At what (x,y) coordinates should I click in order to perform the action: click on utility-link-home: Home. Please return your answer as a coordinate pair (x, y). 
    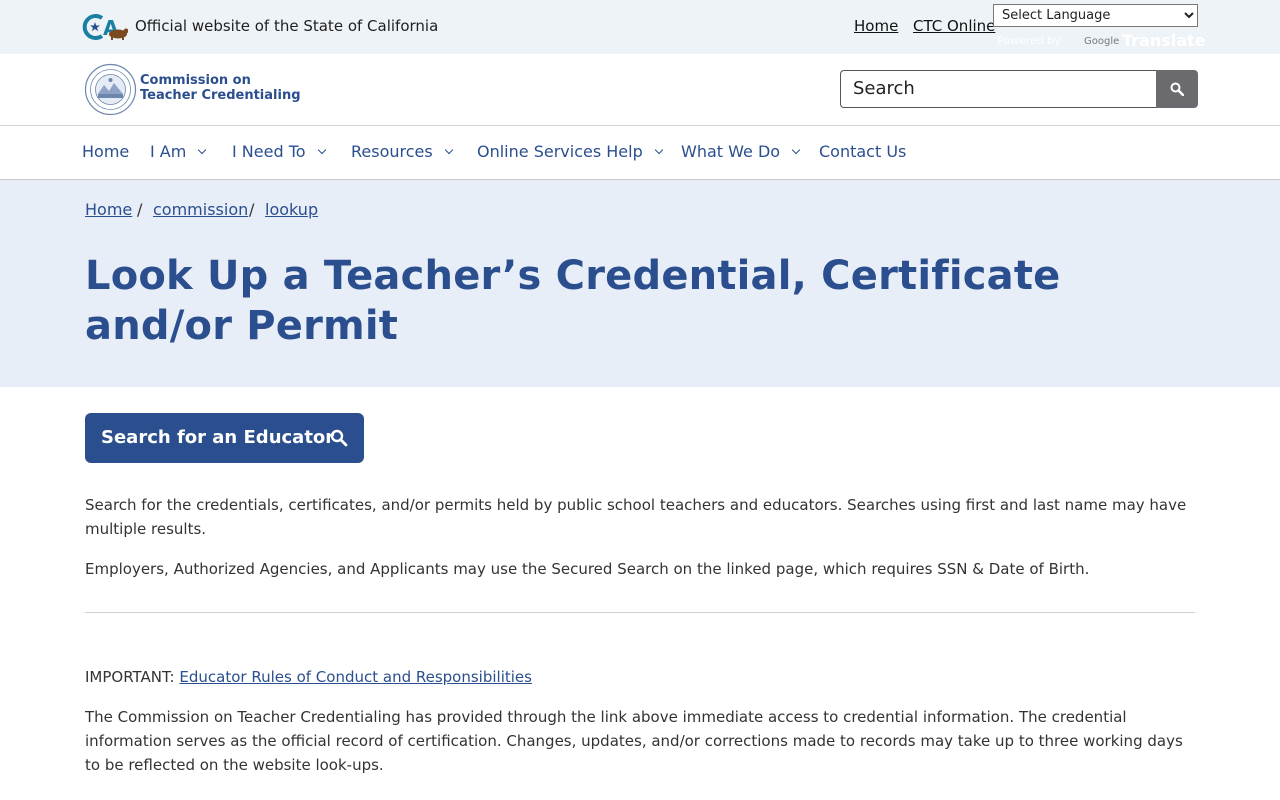
    Looking at the image, I should click on (876, 26).